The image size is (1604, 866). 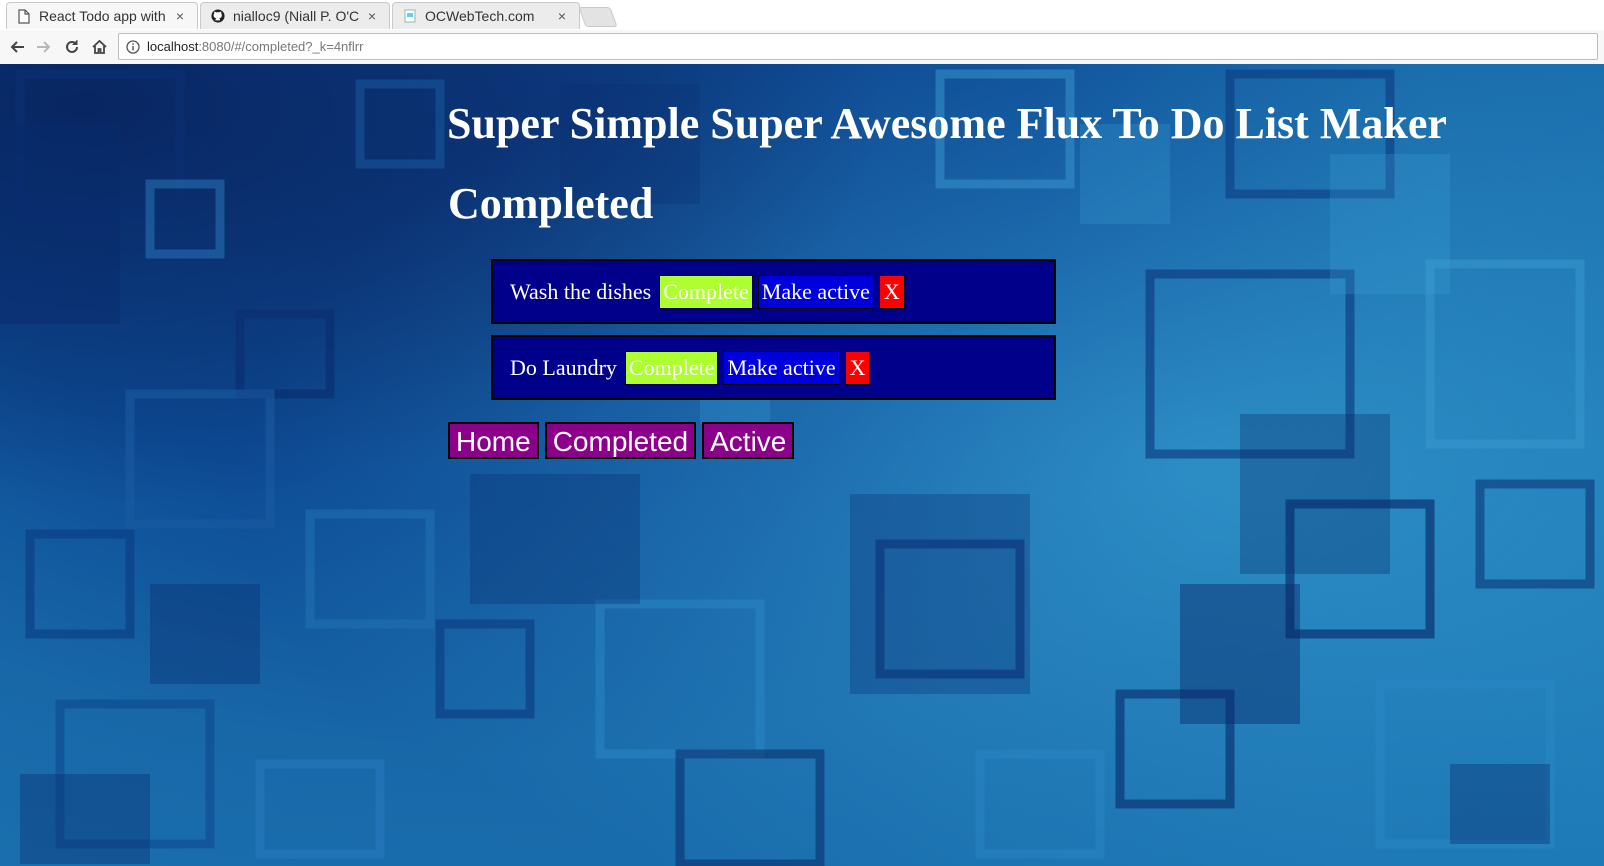 I want to click on page-heading: Completed, so click(x=551, y=203).